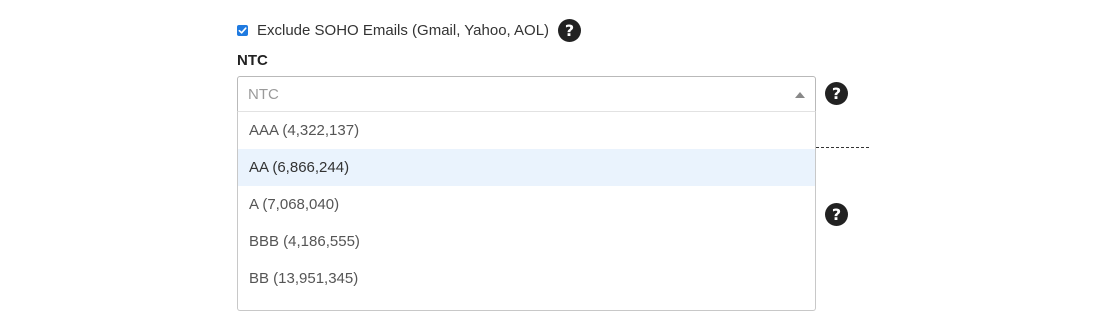 The width and height of the screenshot is (1100, 336). I want to click on dropdown-option: BBB (4,186,555), so click(526, 241).